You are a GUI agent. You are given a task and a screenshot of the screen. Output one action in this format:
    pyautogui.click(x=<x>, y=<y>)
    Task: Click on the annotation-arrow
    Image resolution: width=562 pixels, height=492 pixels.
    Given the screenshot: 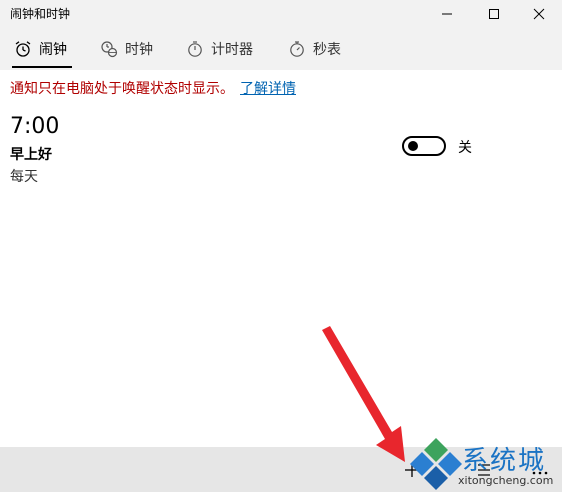 What is the action you would take?
    pyautogui.click(x=363, y=394)
    